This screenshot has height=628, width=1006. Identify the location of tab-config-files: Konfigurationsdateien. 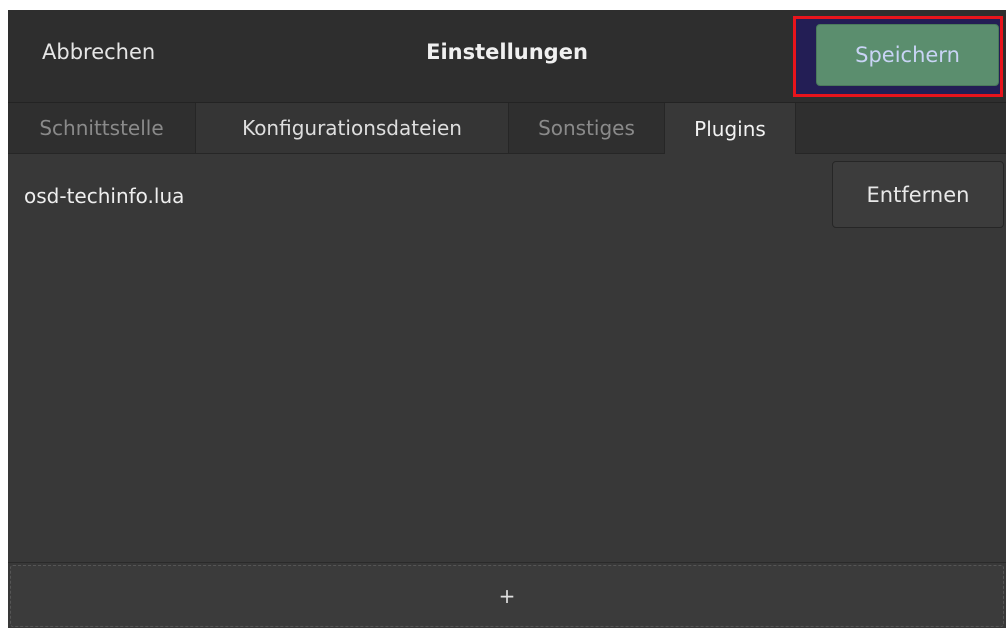
(352, 128).